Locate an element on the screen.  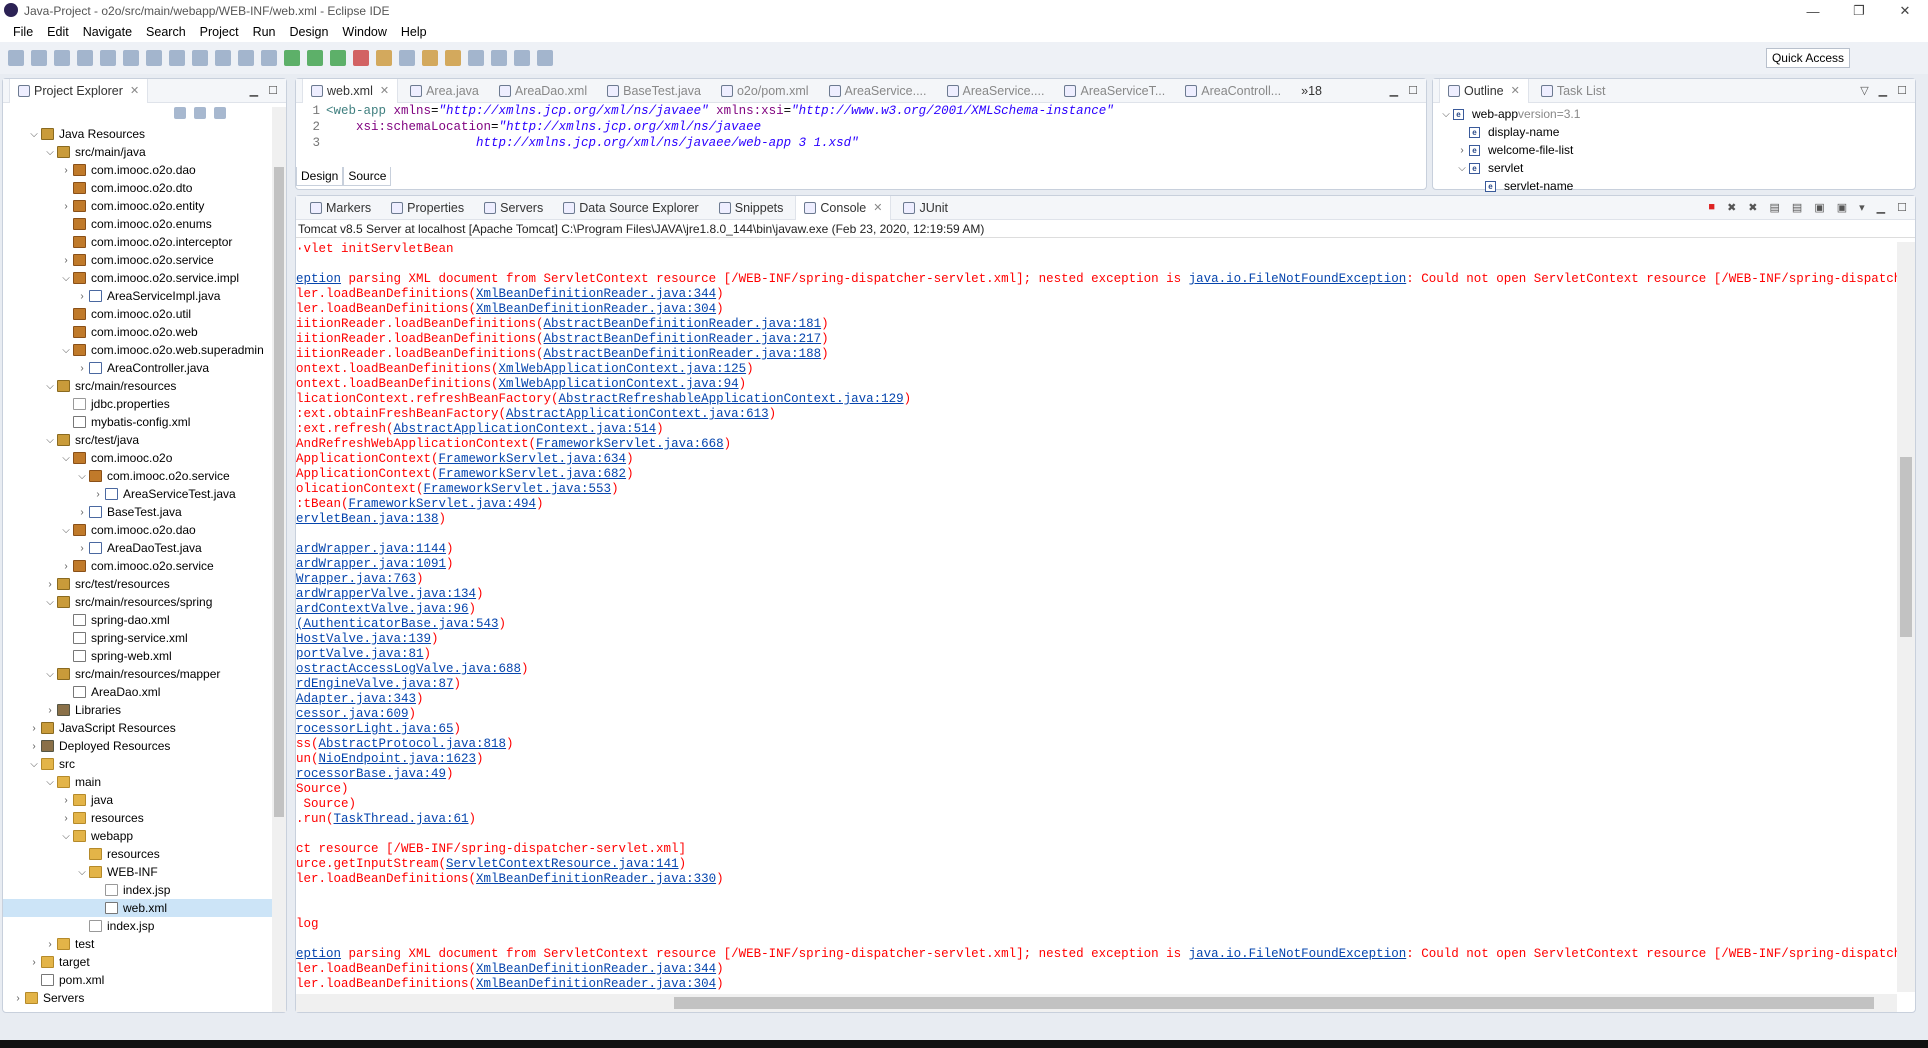
tree-item: resources is located at coordinates (137, 854).